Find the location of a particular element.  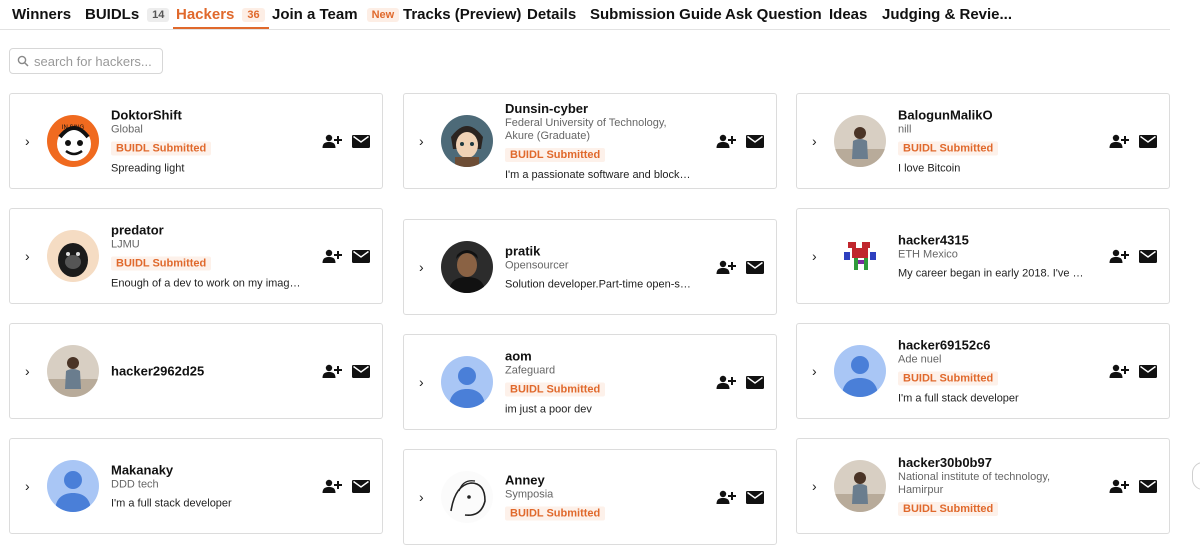

hacker-name: hacker2962d25 is located at coordinates (206, 371).